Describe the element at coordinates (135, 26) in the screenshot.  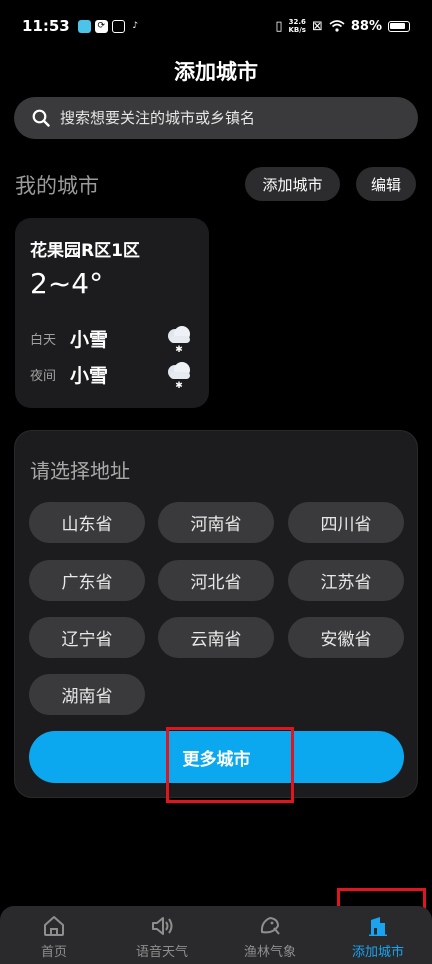
I see `tiktok-icon: ♪` at that location.